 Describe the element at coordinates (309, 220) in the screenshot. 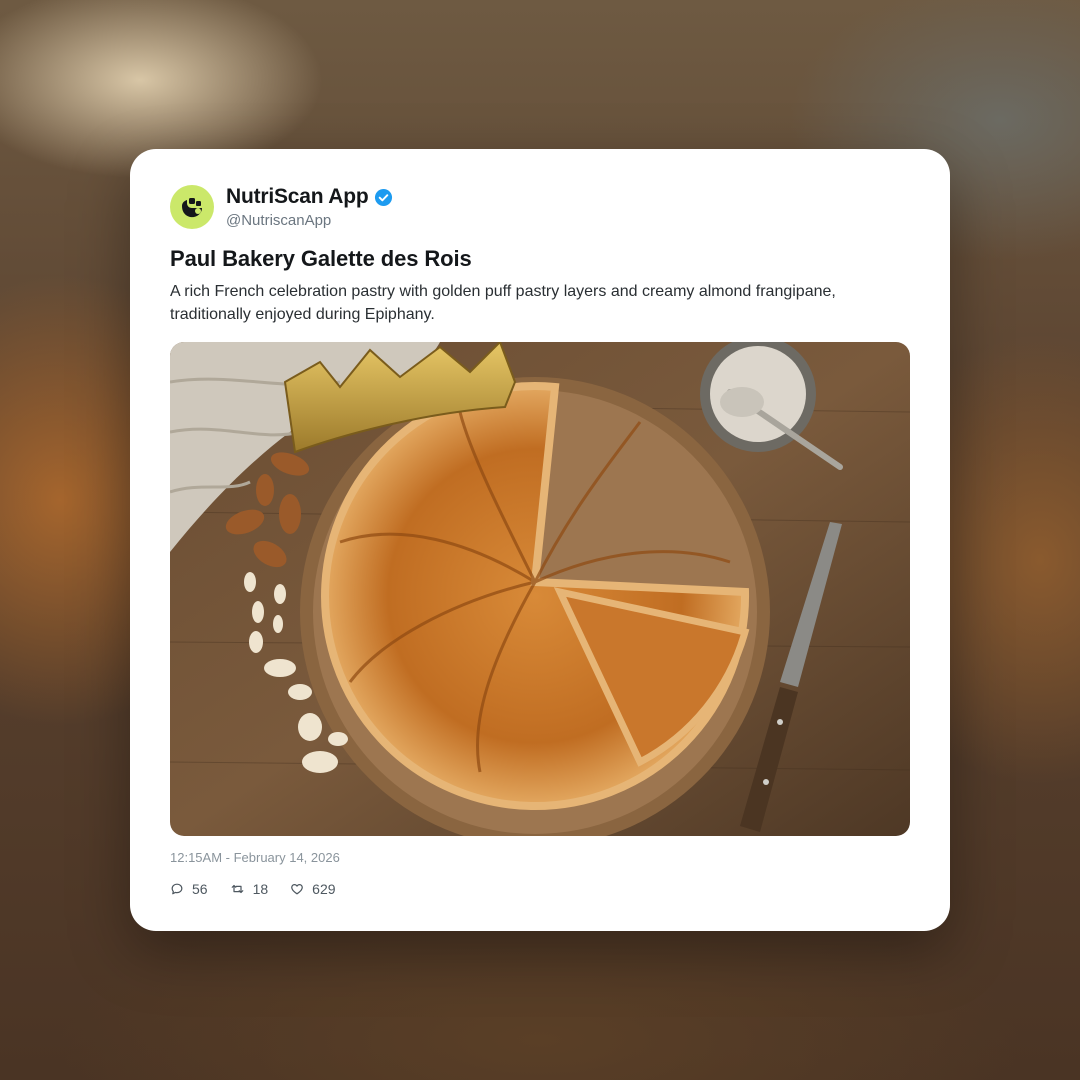

I see `user-handle: @NutriscanApp` at that location.